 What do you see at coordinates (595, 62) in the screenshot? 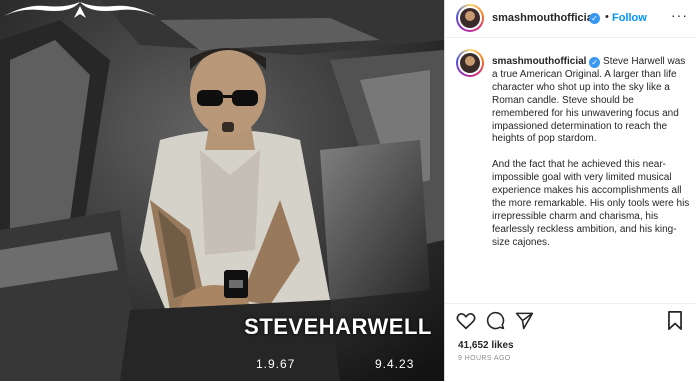
I see `caption-verified-badge-icon: ✓` at bounding box center [595, 62].